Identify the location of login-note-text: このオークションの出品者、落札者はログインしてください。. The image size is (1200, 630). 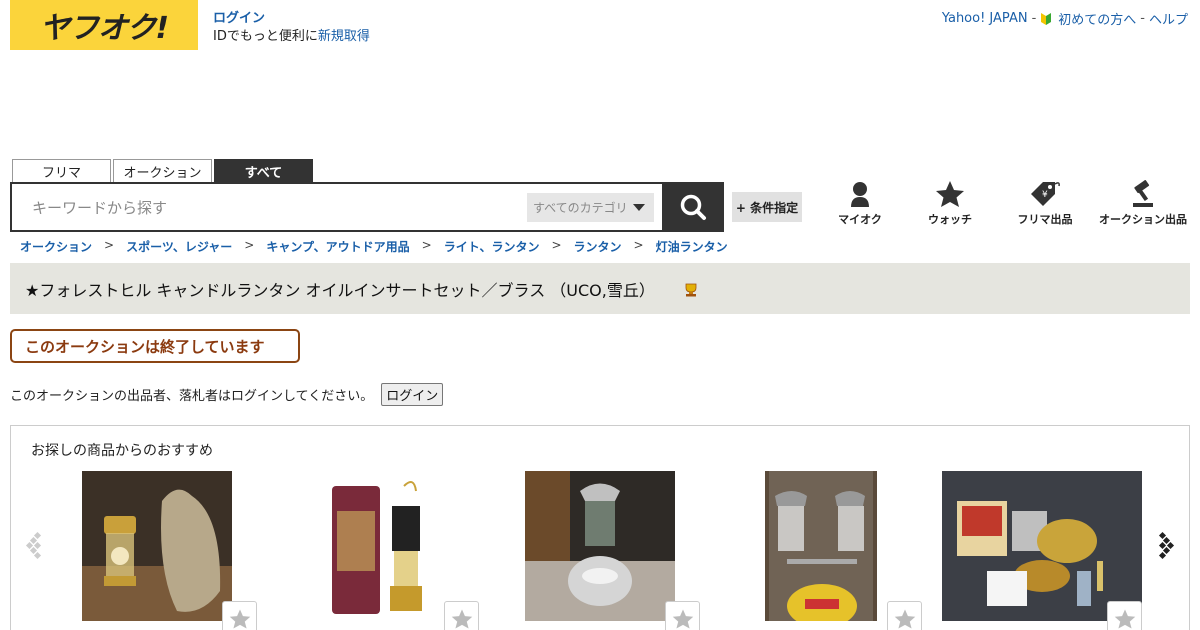
(192, 396).